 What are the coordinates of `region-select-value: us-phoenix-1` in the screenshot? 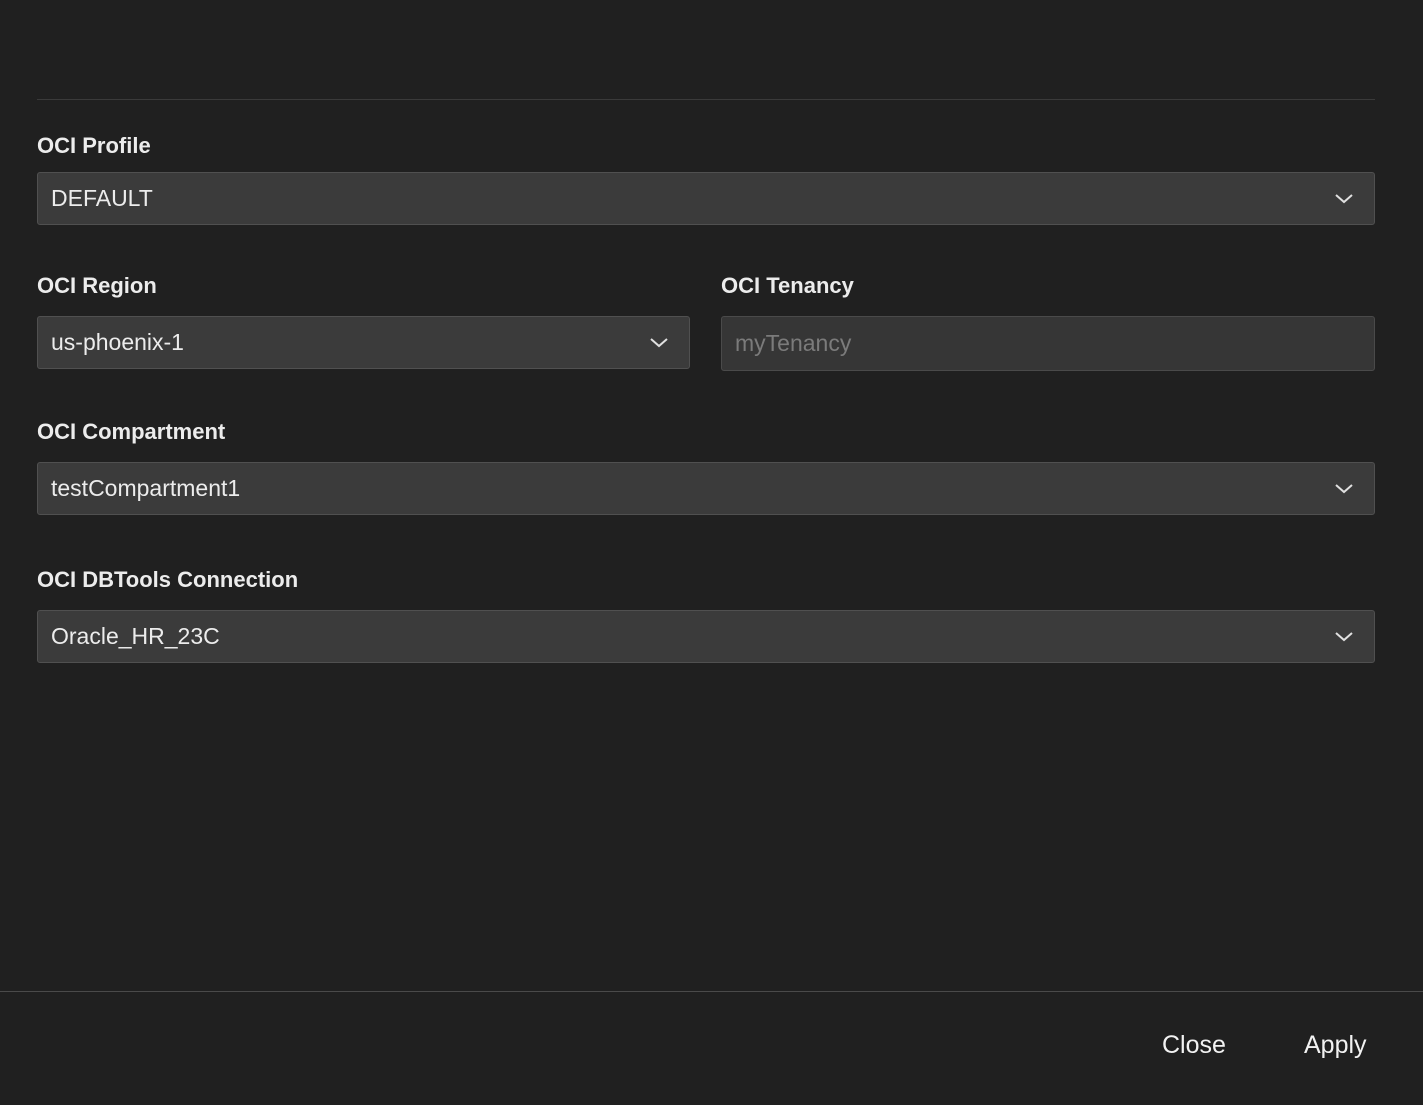 It's located at (117, 342).